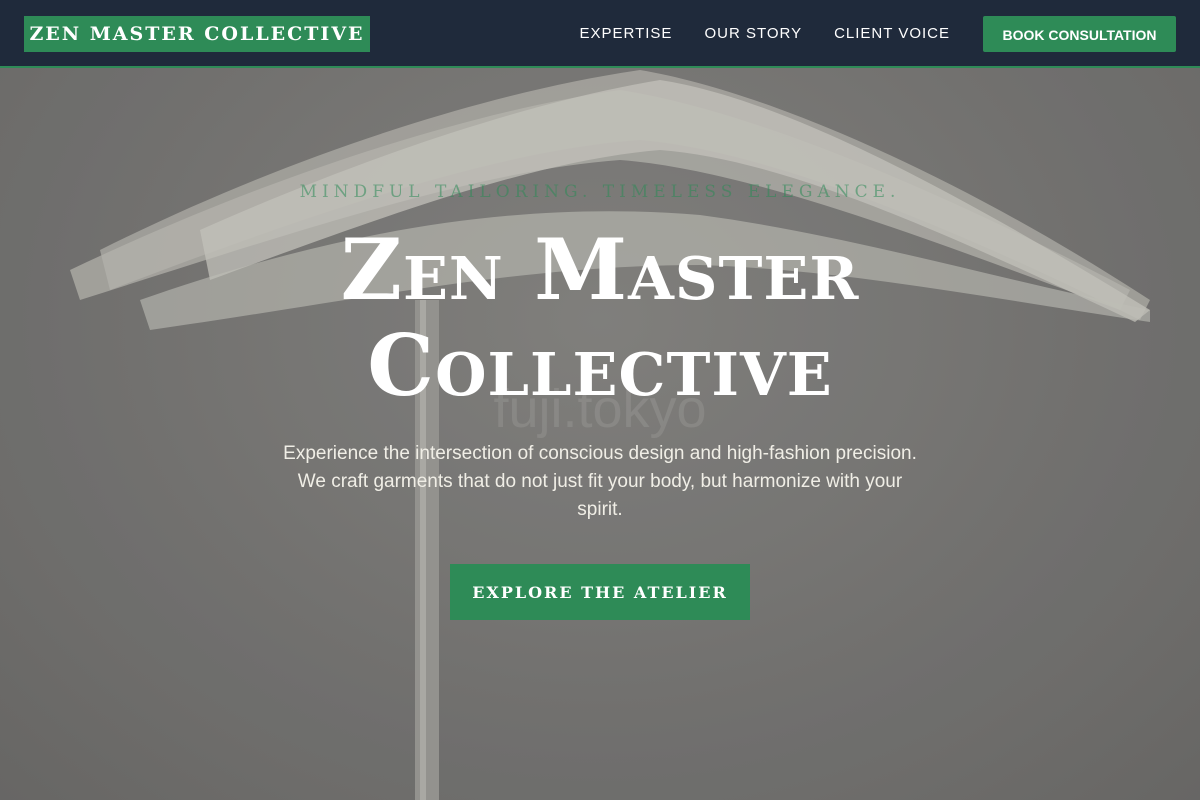 Image resolution: width=1200 pixels, height=800 pixels. I want to click on hero-title-line-1: Zen Master, so click(600, 269).